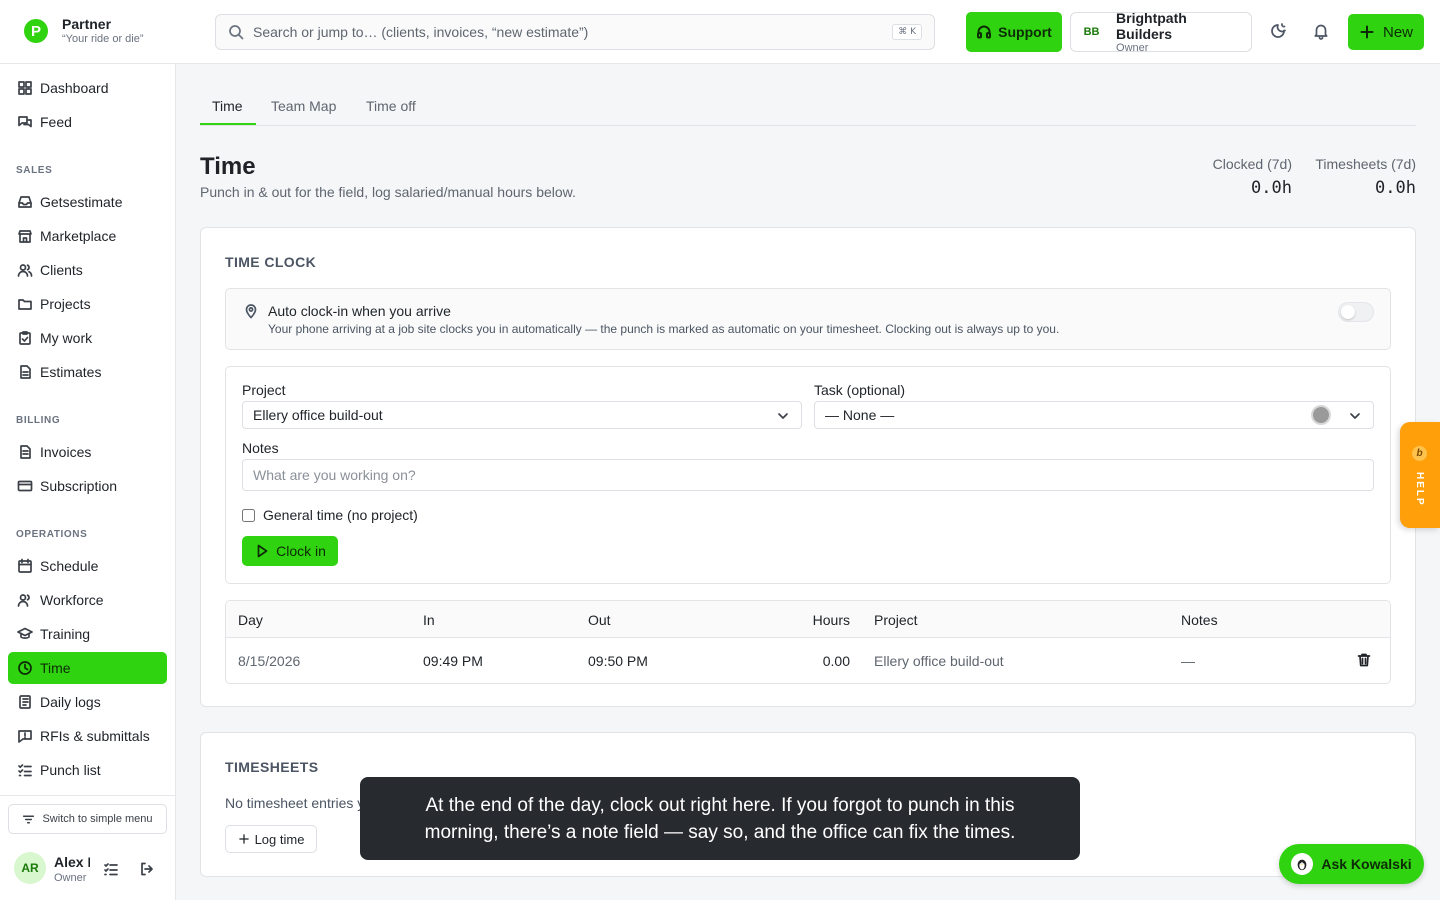  What do you see at coordinates (227, 106) in the screenshot?
I see `tab-time: Time` at bounding box center [227, 106].